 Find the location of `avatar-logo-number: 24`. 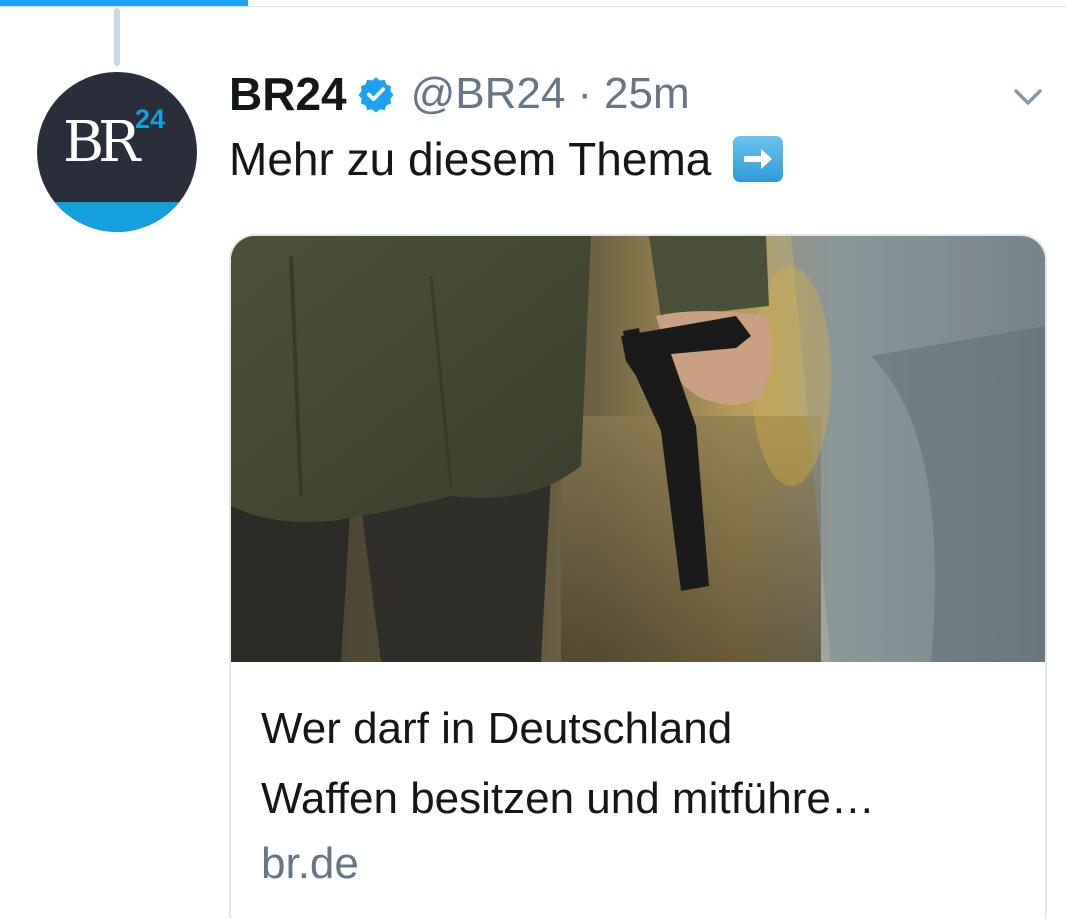

avatar-logo-number: 24 is located at coordinates (150, 119).